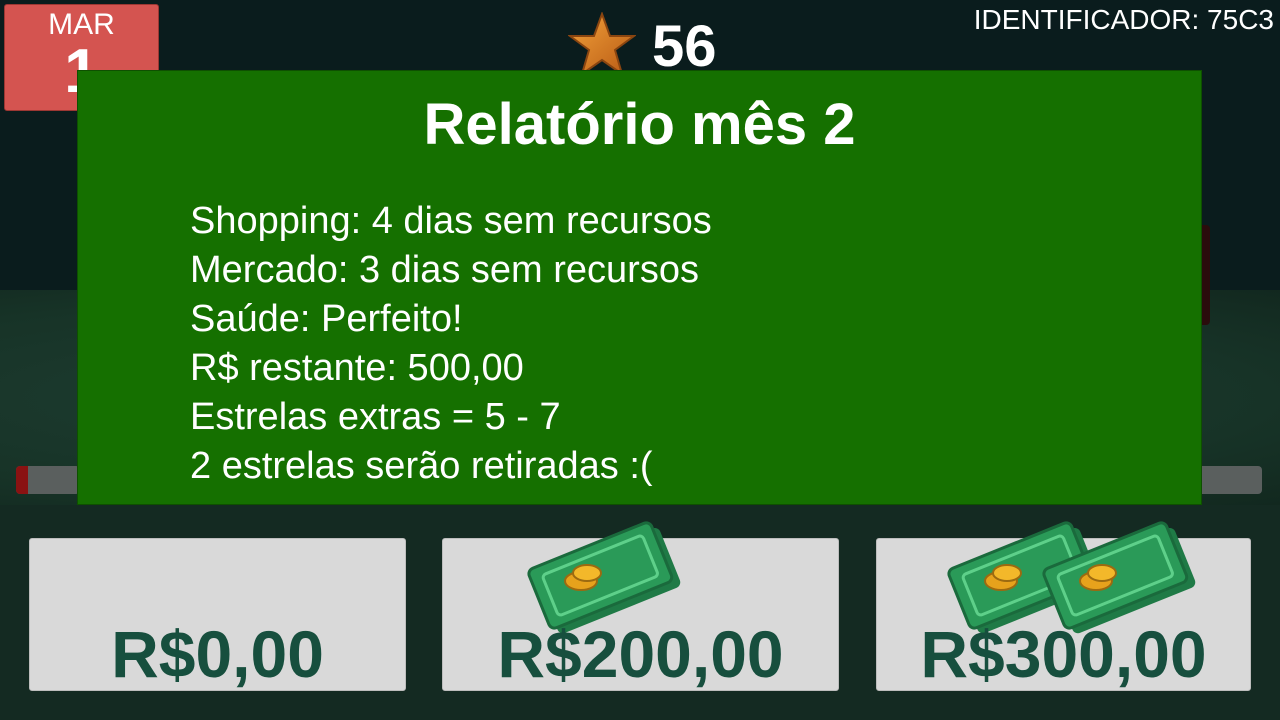  What do you see at coordinates (640, 606) in the screenshot?
I see `option-card-200: R$200,00` at bounding box center [640, 606].